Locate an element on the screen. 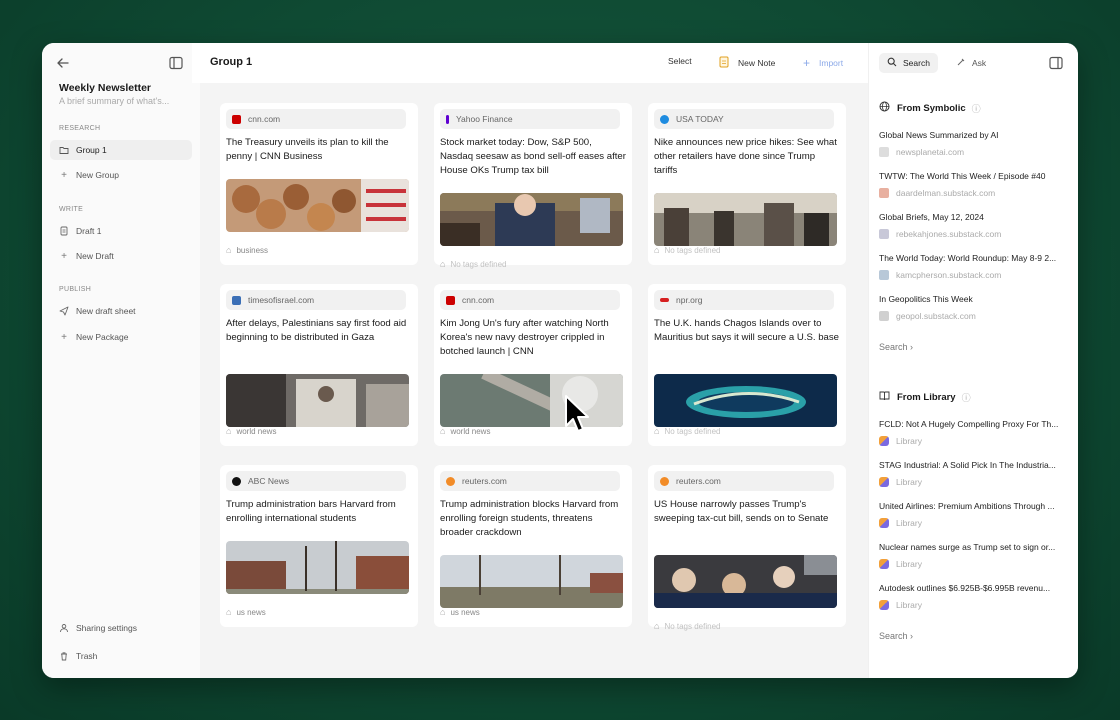 The image size is (1120, 720). symbolic-search-link: Search › is located at coordinates (896, 347).